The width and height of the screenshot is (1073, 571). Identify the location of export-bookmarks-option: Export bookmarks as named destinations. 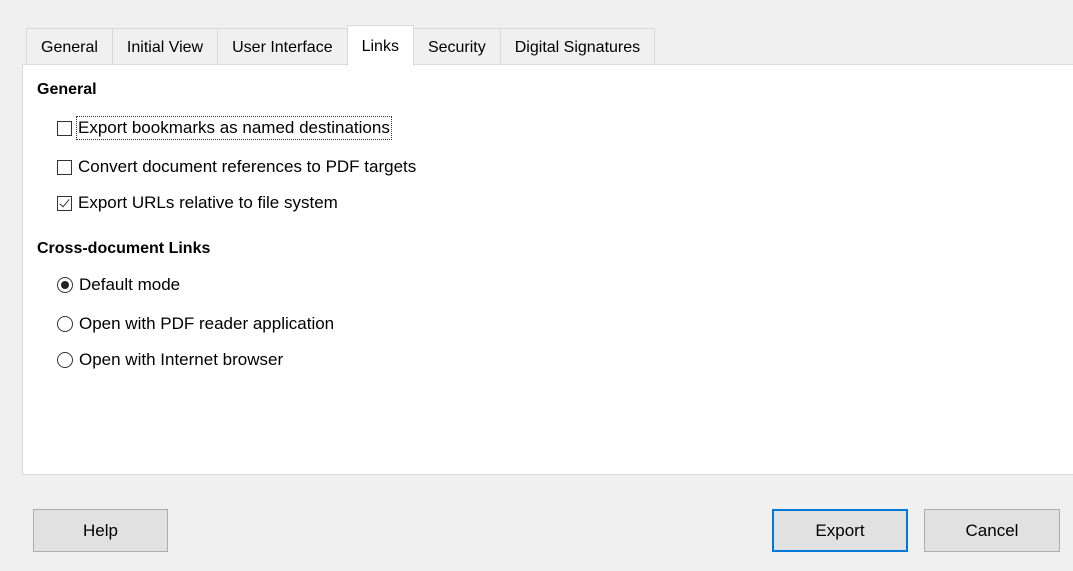
(224, 128).